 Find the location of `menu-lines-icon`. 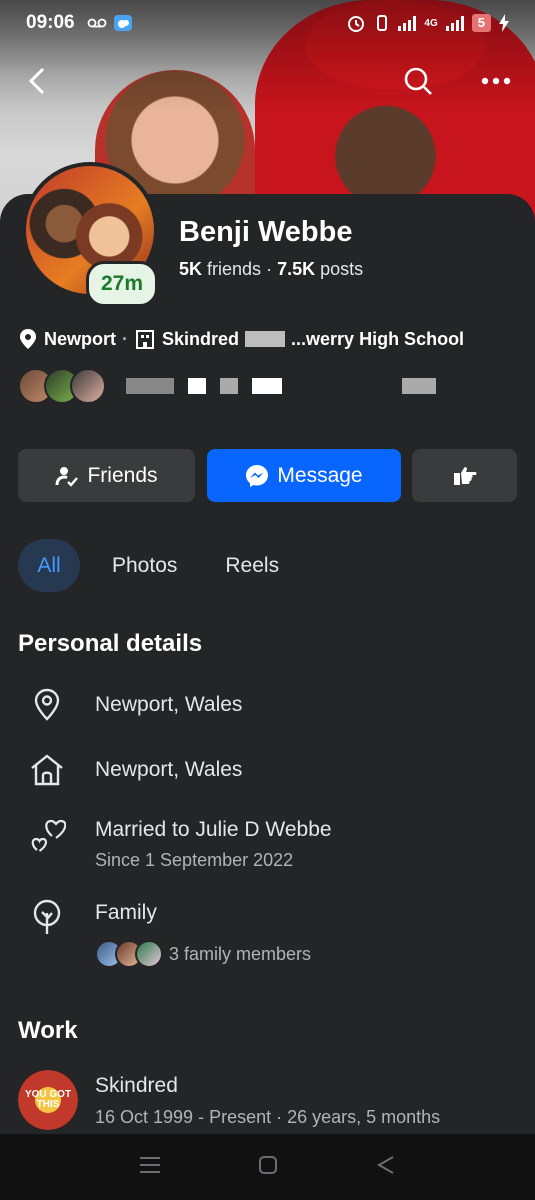

menu-lines-icon is located at coordinates (149, 1164).